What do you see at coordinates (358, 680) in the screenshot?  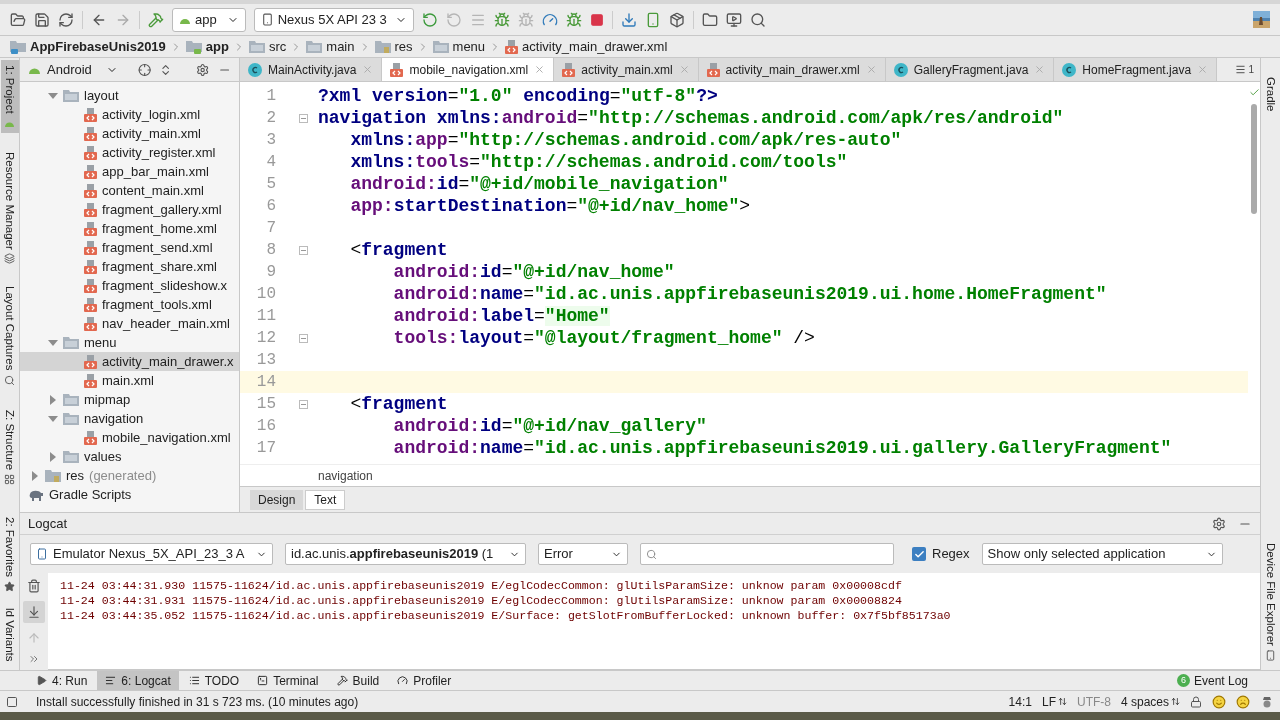 I see `tool-window-tab: Build` at bounding box center [358, 680].